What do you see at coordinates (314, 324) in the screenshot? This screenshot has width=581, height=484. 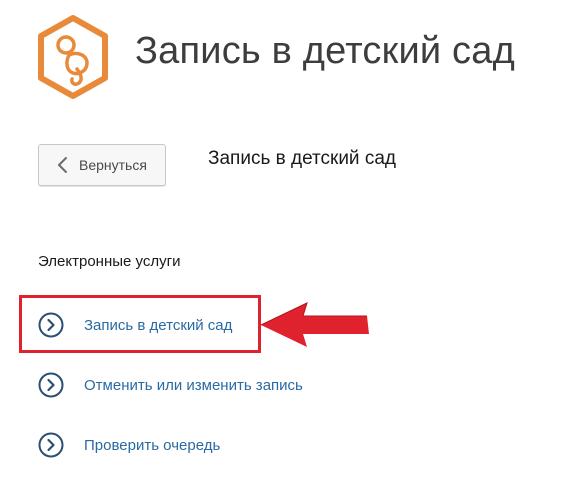 I see `red-arrow-icon` at bounding box center [314, 324].